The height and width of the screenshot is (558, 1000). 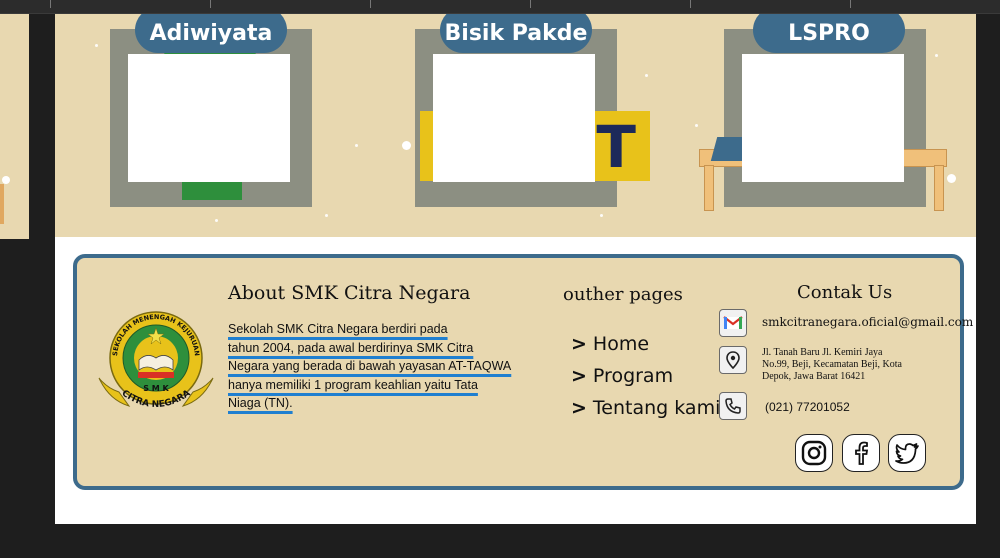 I want to click on other-pages-list: > Home > Program > Tentang kami, so click(x=645, y=376).